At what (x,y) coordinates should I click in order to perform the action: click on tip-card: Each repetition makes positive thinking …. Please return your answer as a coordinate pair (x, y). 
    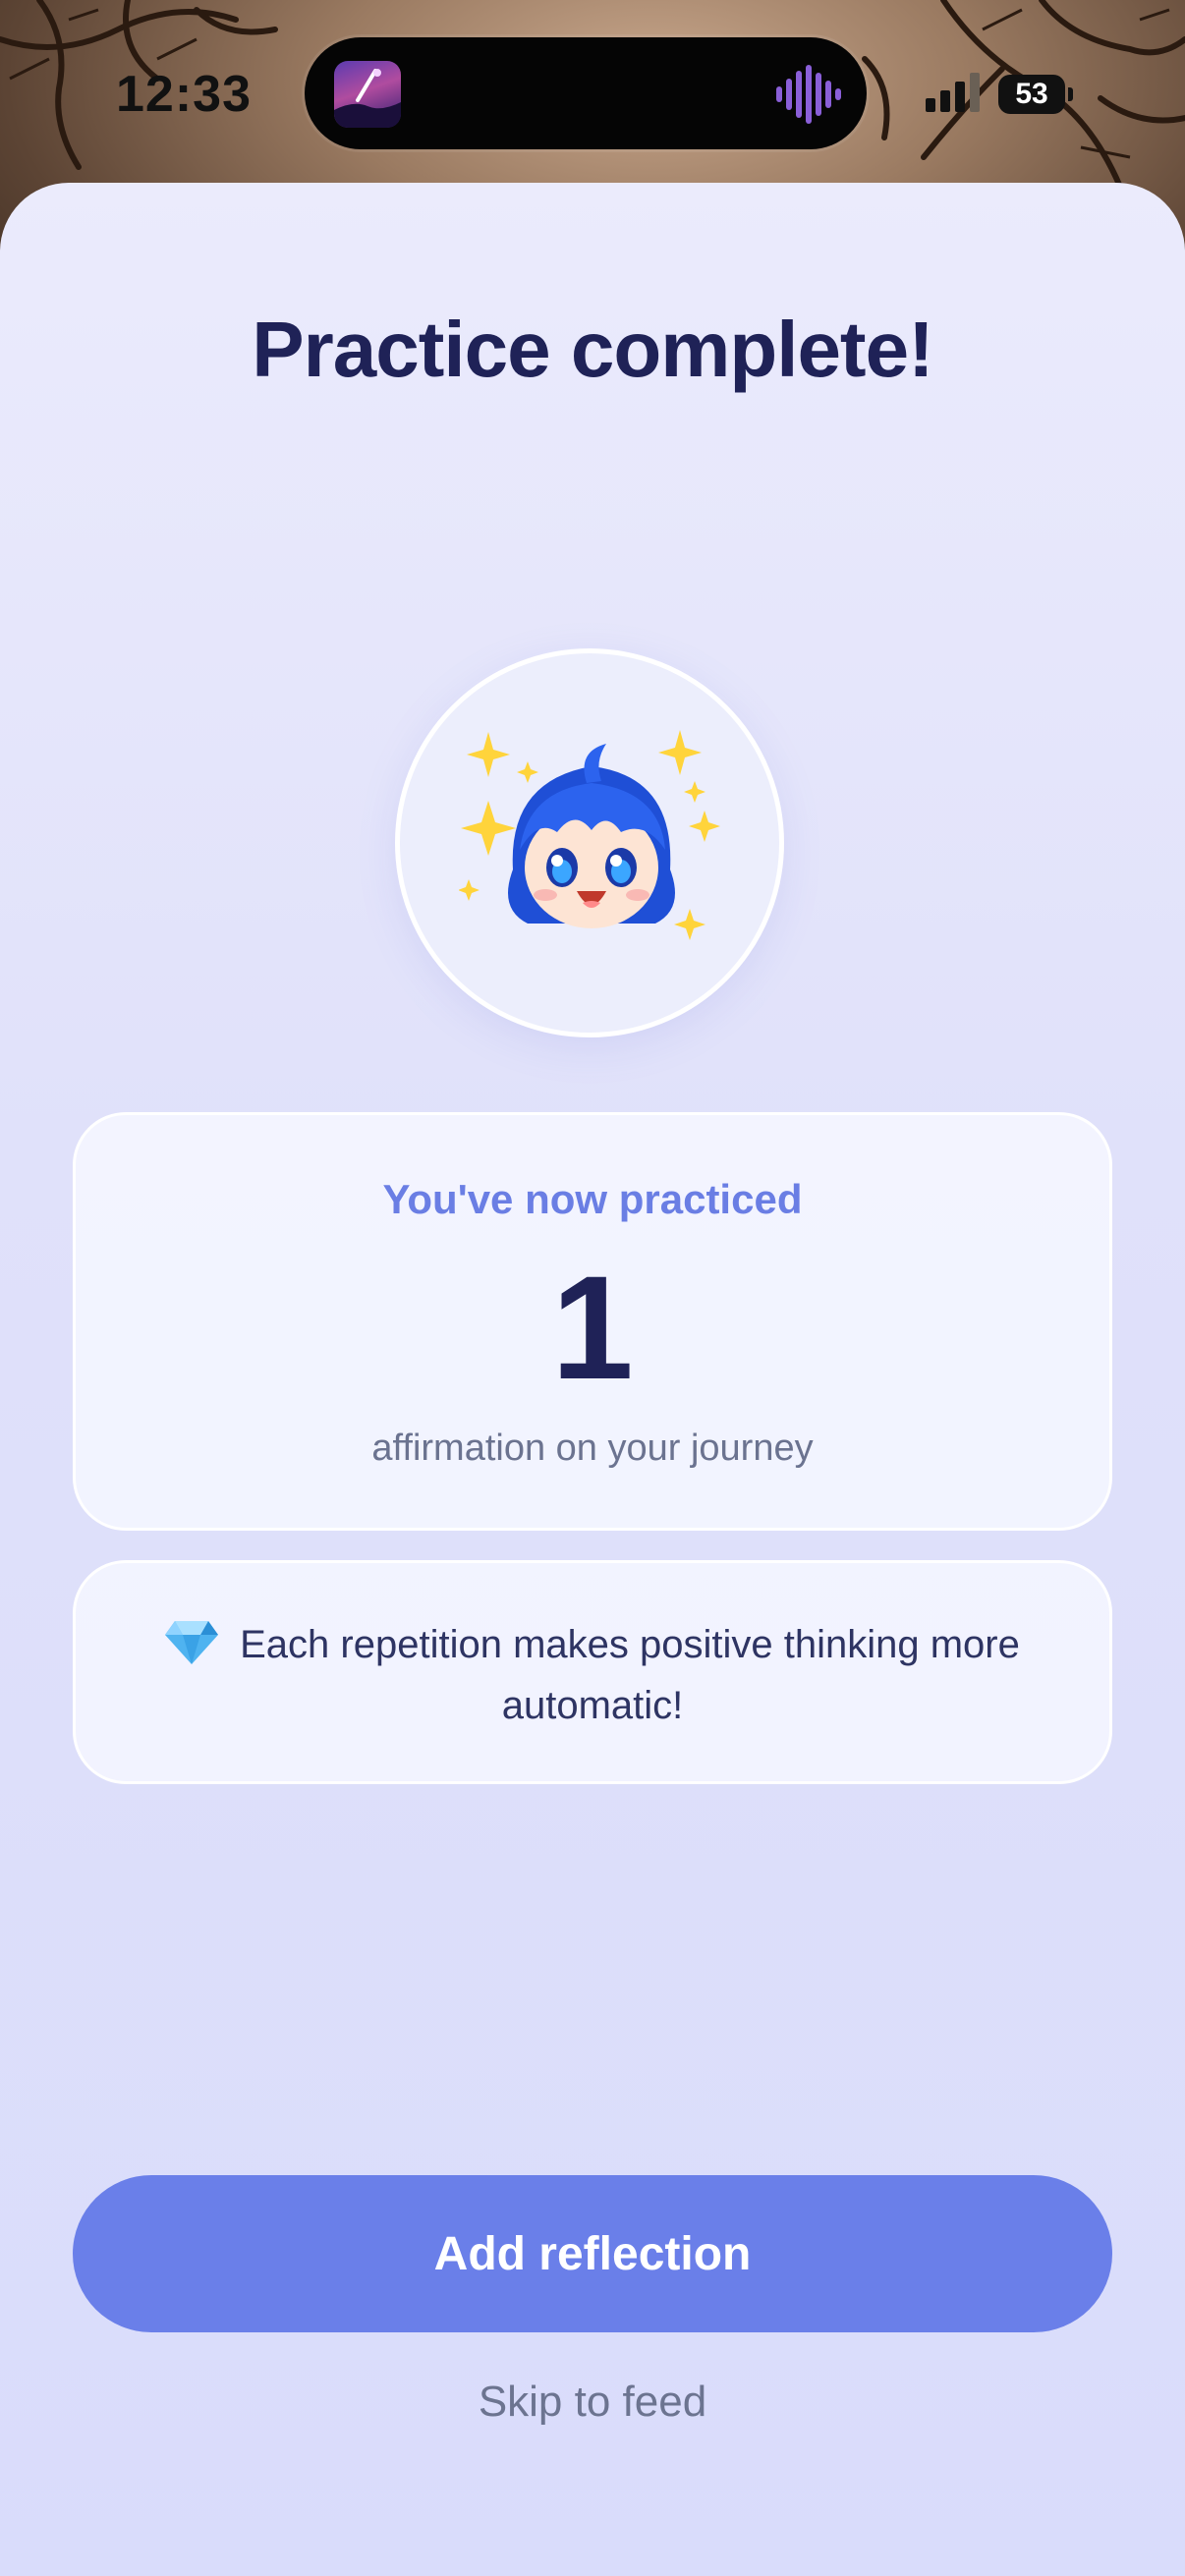
    Looking at the image, I should click on (592, 1672).